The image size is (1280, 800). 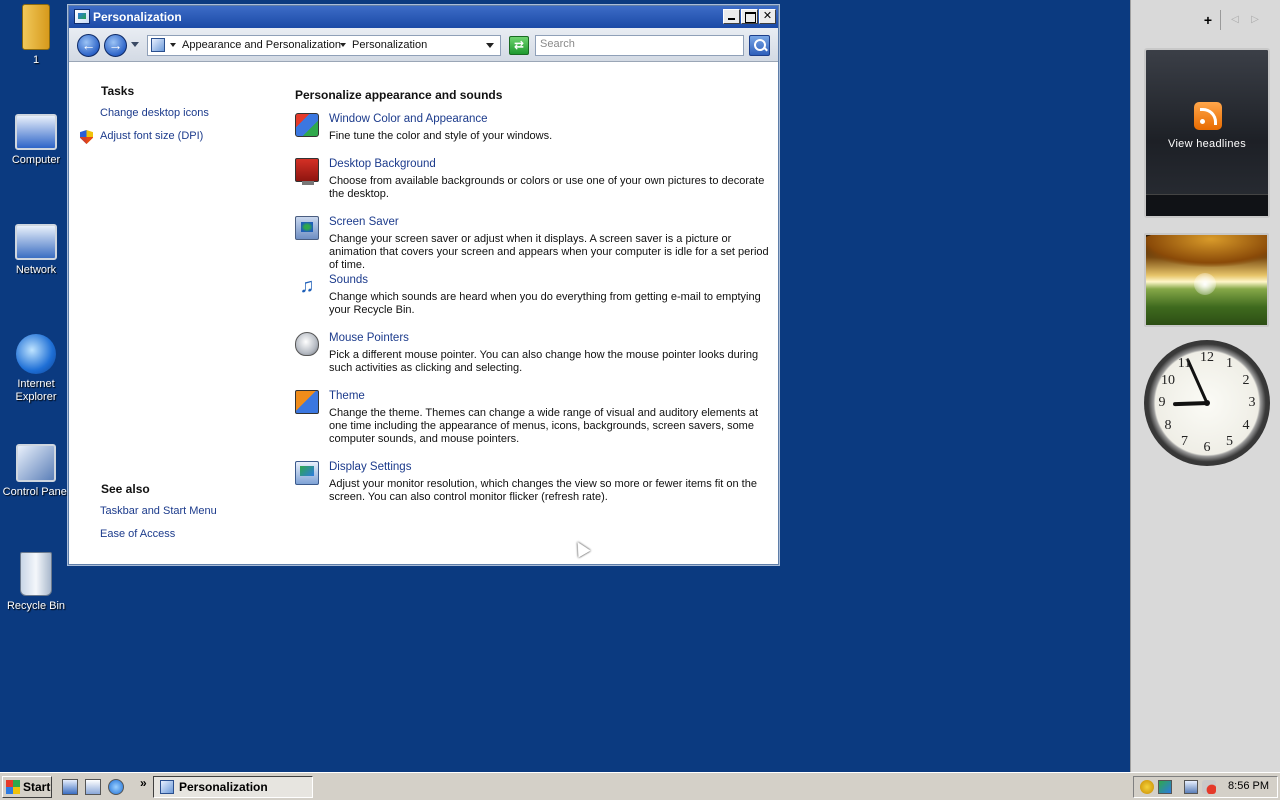 What do you see at coordinates (1205, 284) in the screenshot?
I see `slideshow-sun` at bounding box center [1205, 284].